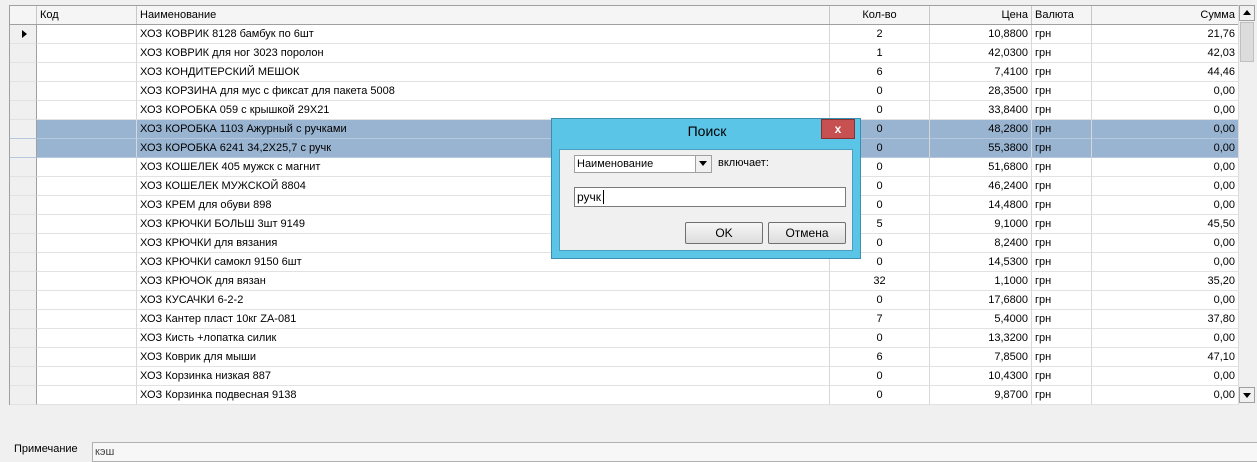 The image size is (1257, 462). What do you see at coordinates (880, 15) in the screenshot?
I see `column-header-qty: Кол-во` at bounding box center [880, 15].